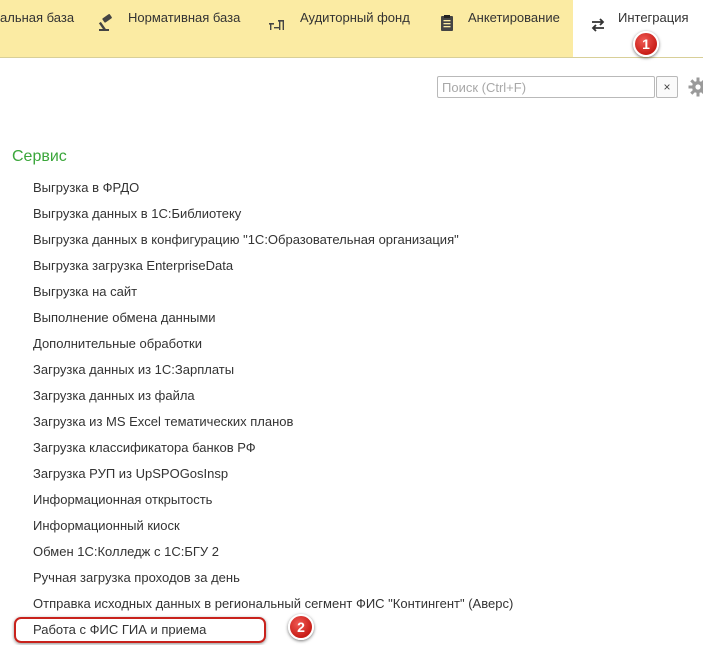 The image size is (703, 645). I want to click on tab-label: Нормативная база, so click(184, 17).